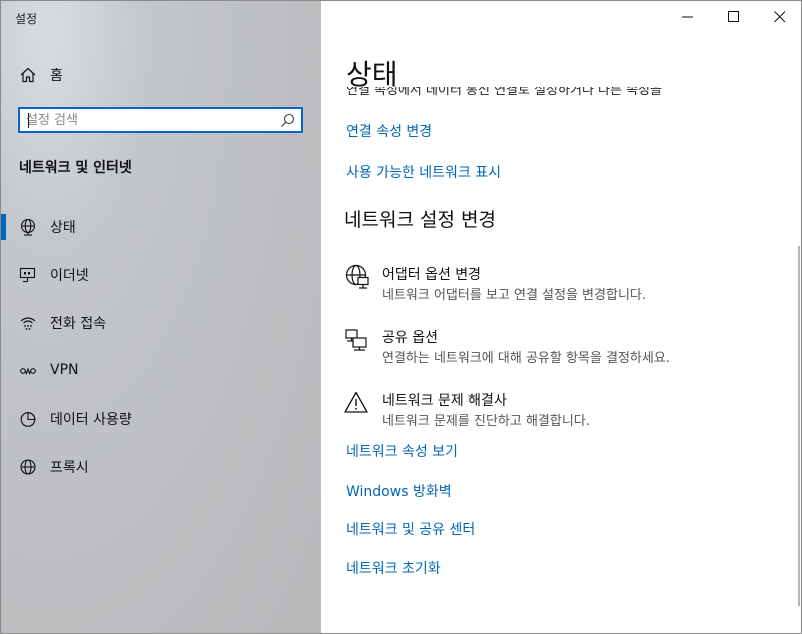 This screenshot has height=634, width=802. What do you see at coordinates (161, 418) in the screenshot?
I see `sidebar-item-data-usage: 데이터 사용량` at bounding box center [161, 418].